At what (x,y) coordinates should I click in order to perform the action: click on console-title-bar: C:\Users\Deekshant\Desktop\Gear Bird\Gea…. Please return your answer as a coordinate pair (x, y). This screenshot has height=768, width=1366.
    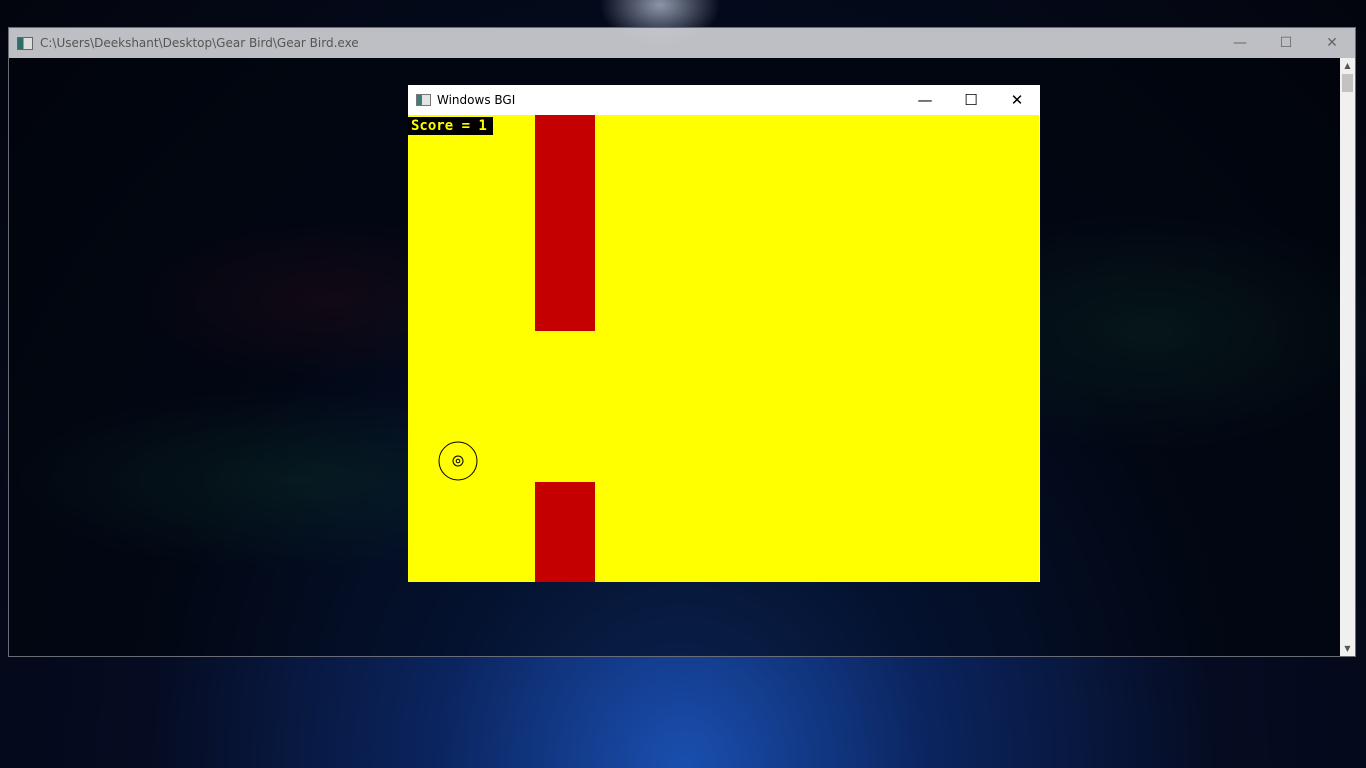
    Looking at the image, I should click on (682, 43).